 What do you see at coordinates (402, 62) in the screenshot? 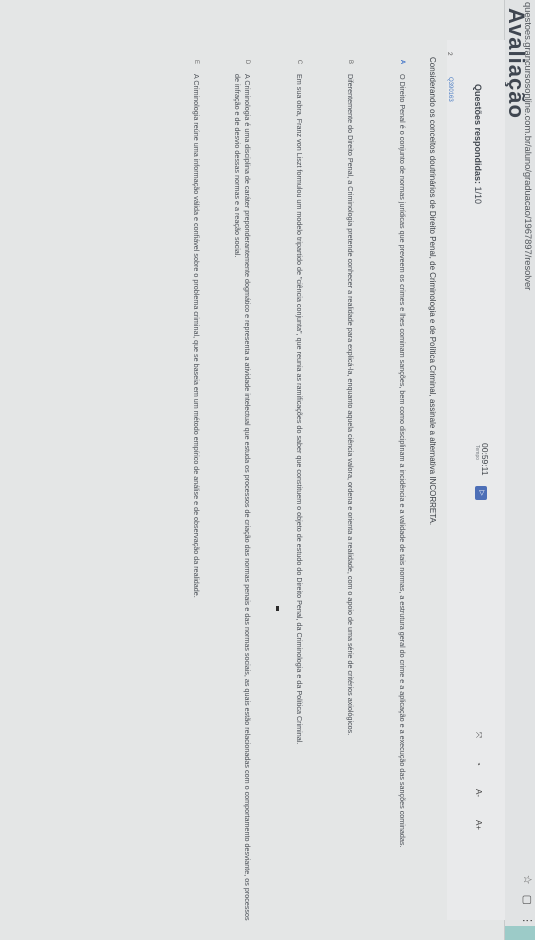
I see `alternative-letter: A` at bounding box center [402, 62].